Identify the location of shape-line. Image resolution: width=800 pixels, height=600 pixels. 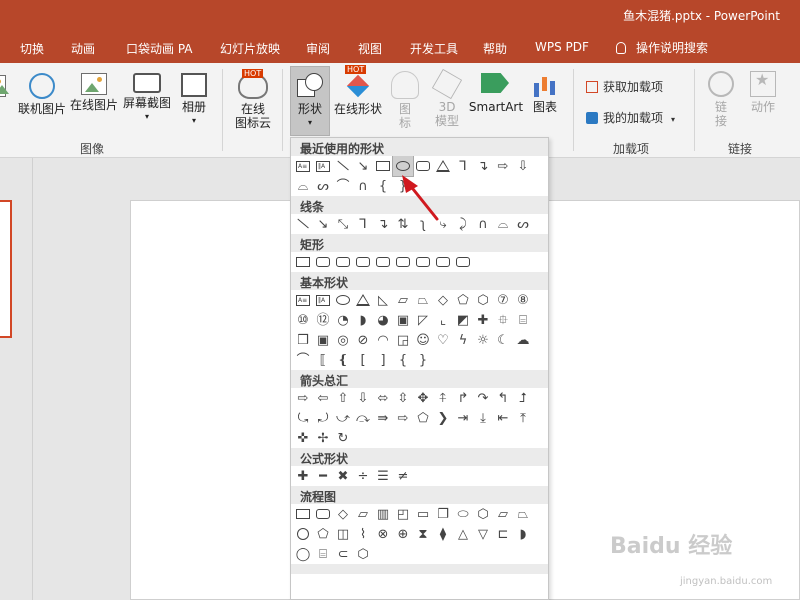
(343, 166).